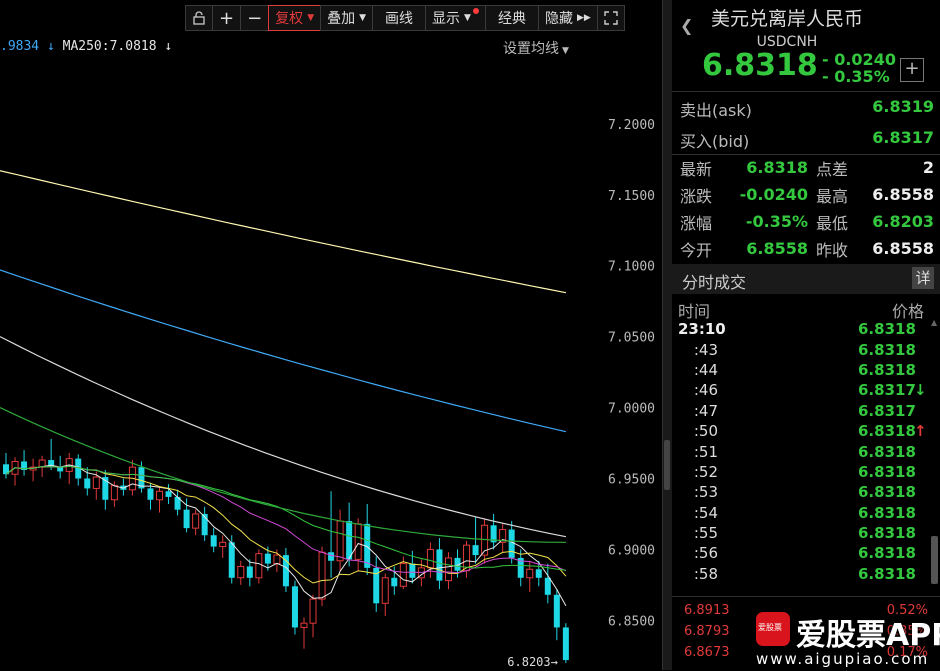 This screenshot has height=671, width=940. I want to click on tick-row: 23:10 6.8318, so click(803, 329).